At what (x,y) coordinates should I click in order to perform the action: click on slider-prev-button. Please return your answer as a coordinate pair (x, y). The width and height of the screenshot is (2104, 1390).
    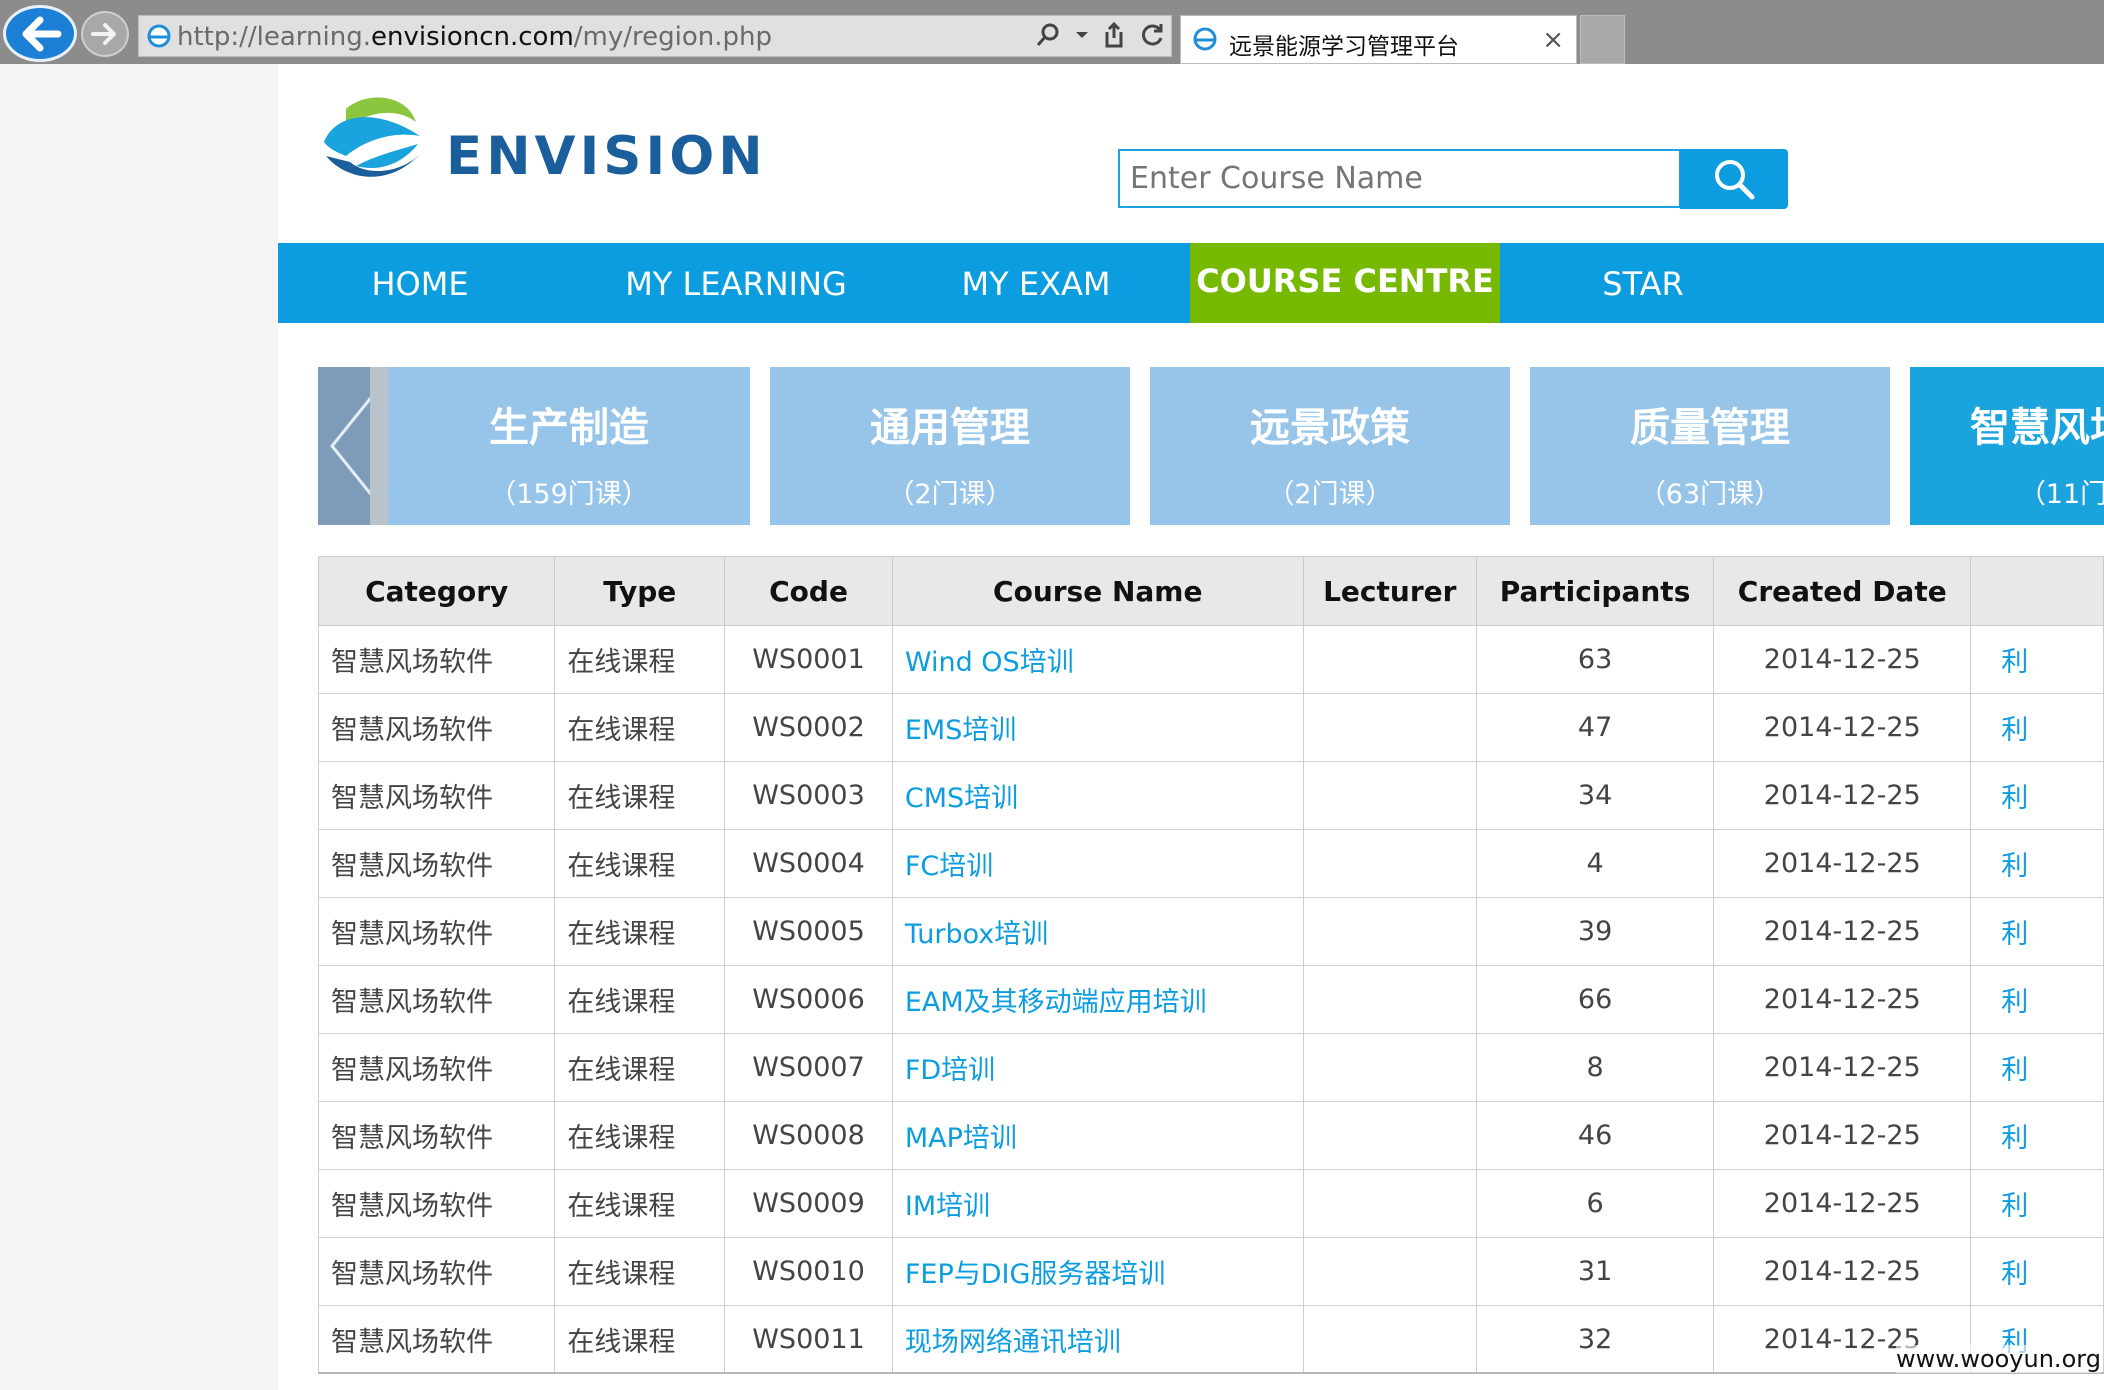
    Looking at the image, I should click on (353, 446).